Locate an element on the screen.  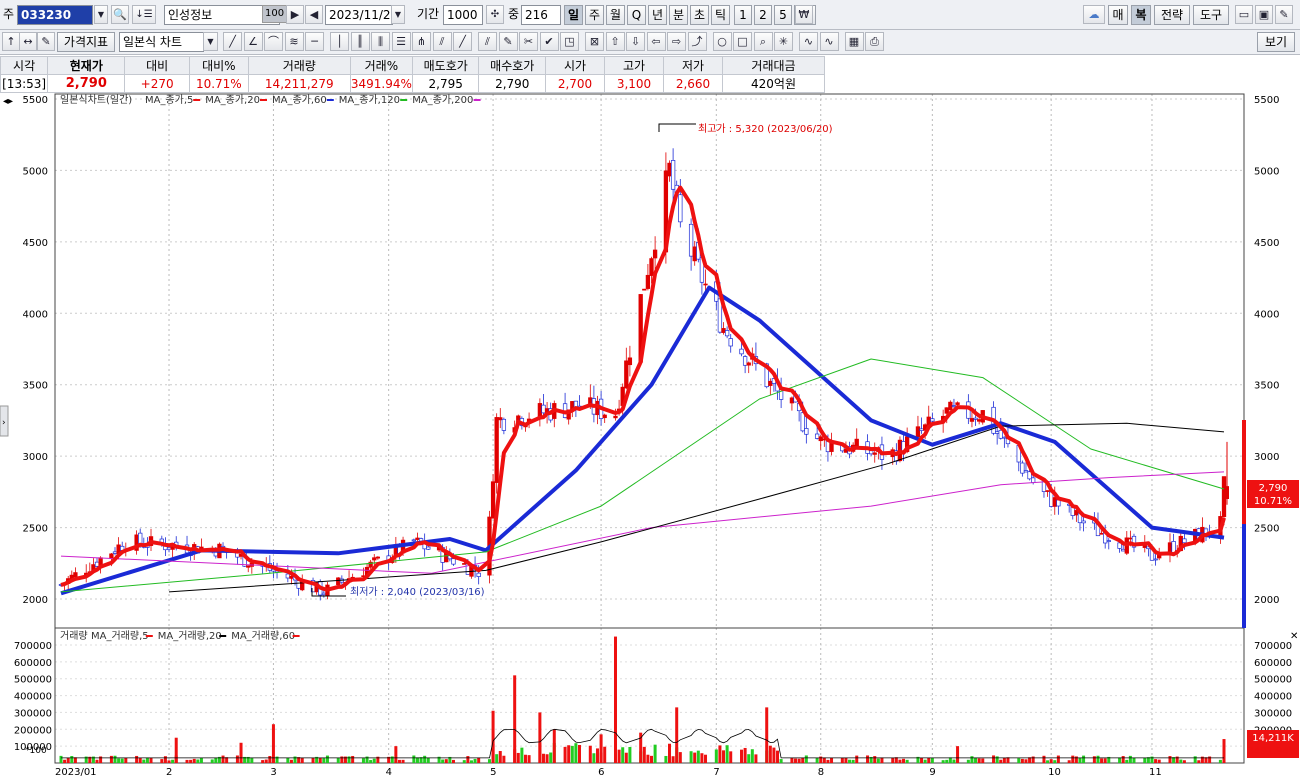
open-folder-icon: ▭ is located at coordinates (1244, 14).